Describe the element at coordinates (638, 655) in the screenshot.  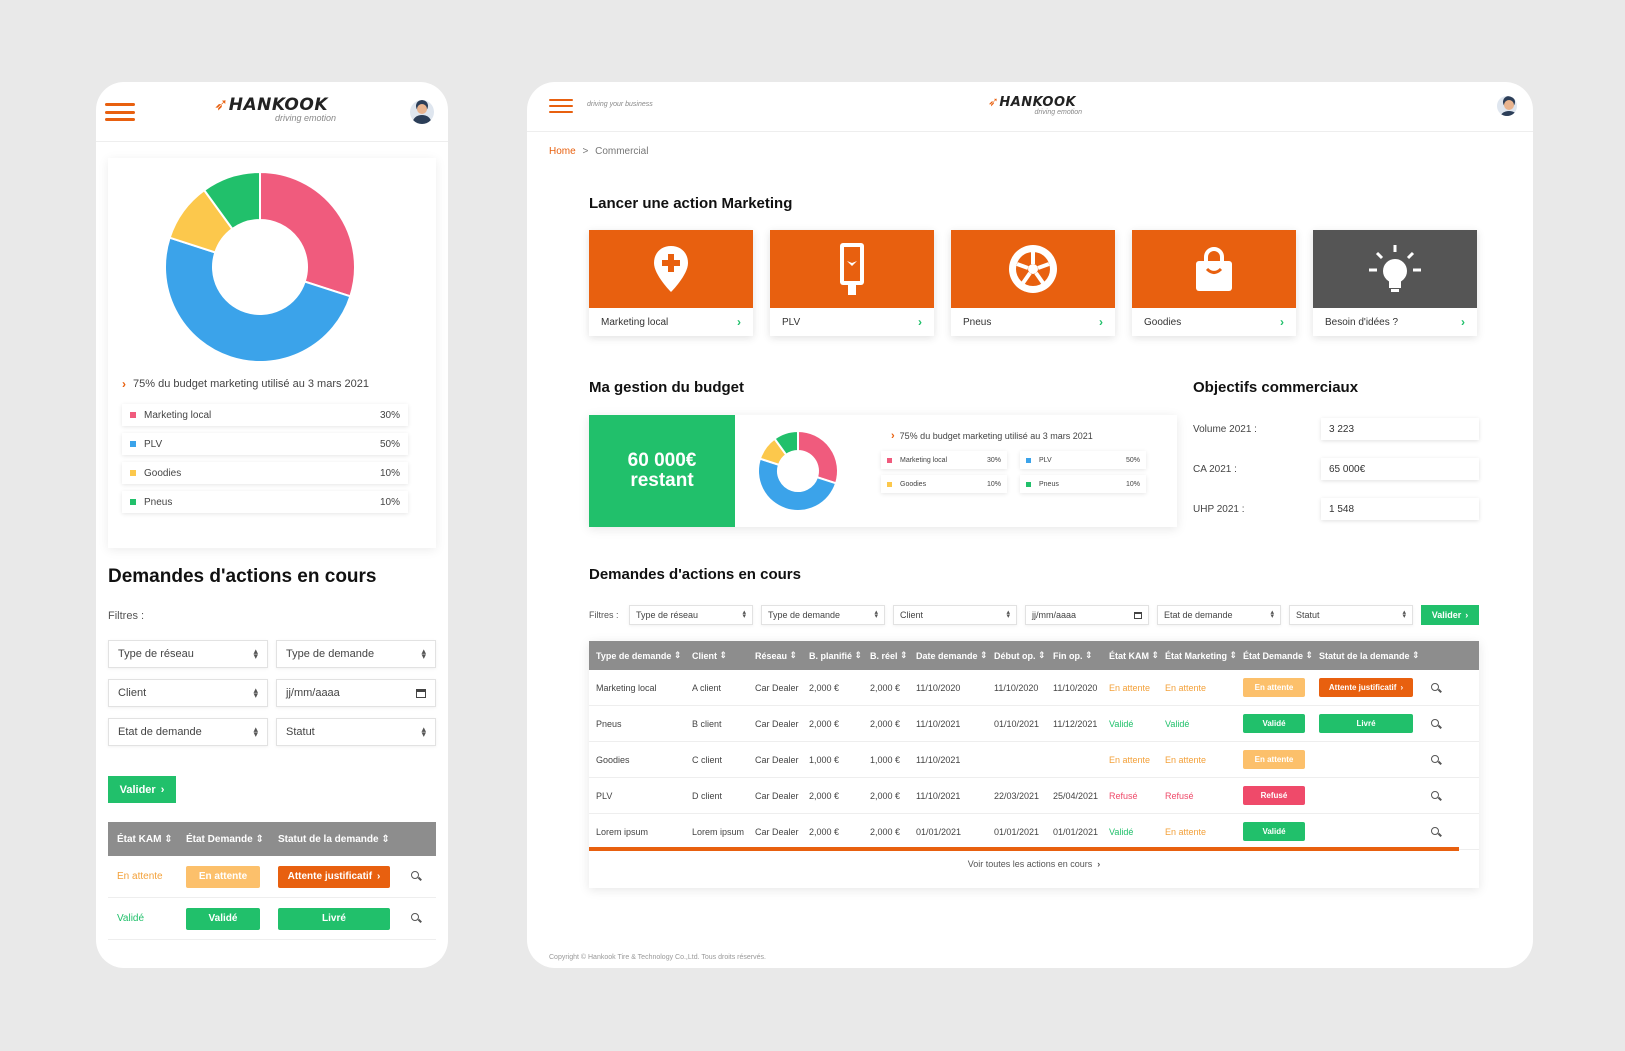
I see `col-header-type: Type de demande ⇕` at that location.